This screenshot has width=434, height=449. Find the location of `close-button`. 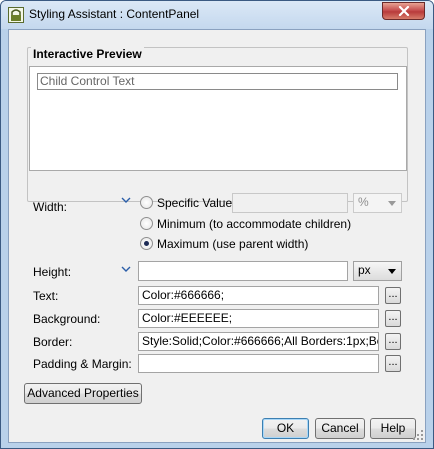

close-button is located at coordinates (403, 11).